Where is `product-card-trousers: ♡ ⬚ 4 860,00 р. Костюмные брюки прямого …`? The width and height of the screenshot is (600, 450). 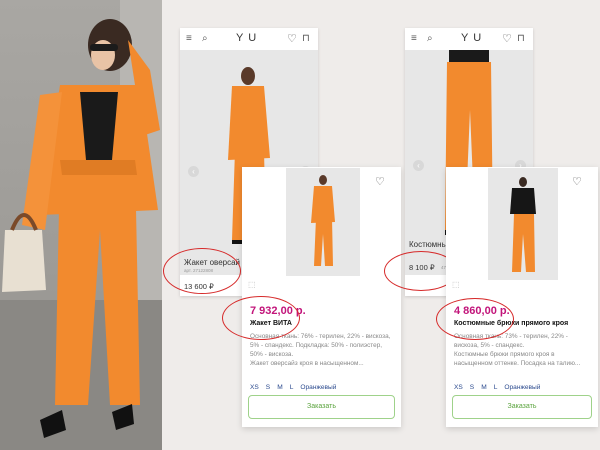
product-card-trousers: ♡ ⬚ 4 860,00 р. Костюмные брюки прямого … is located at coordinates (522, 297).